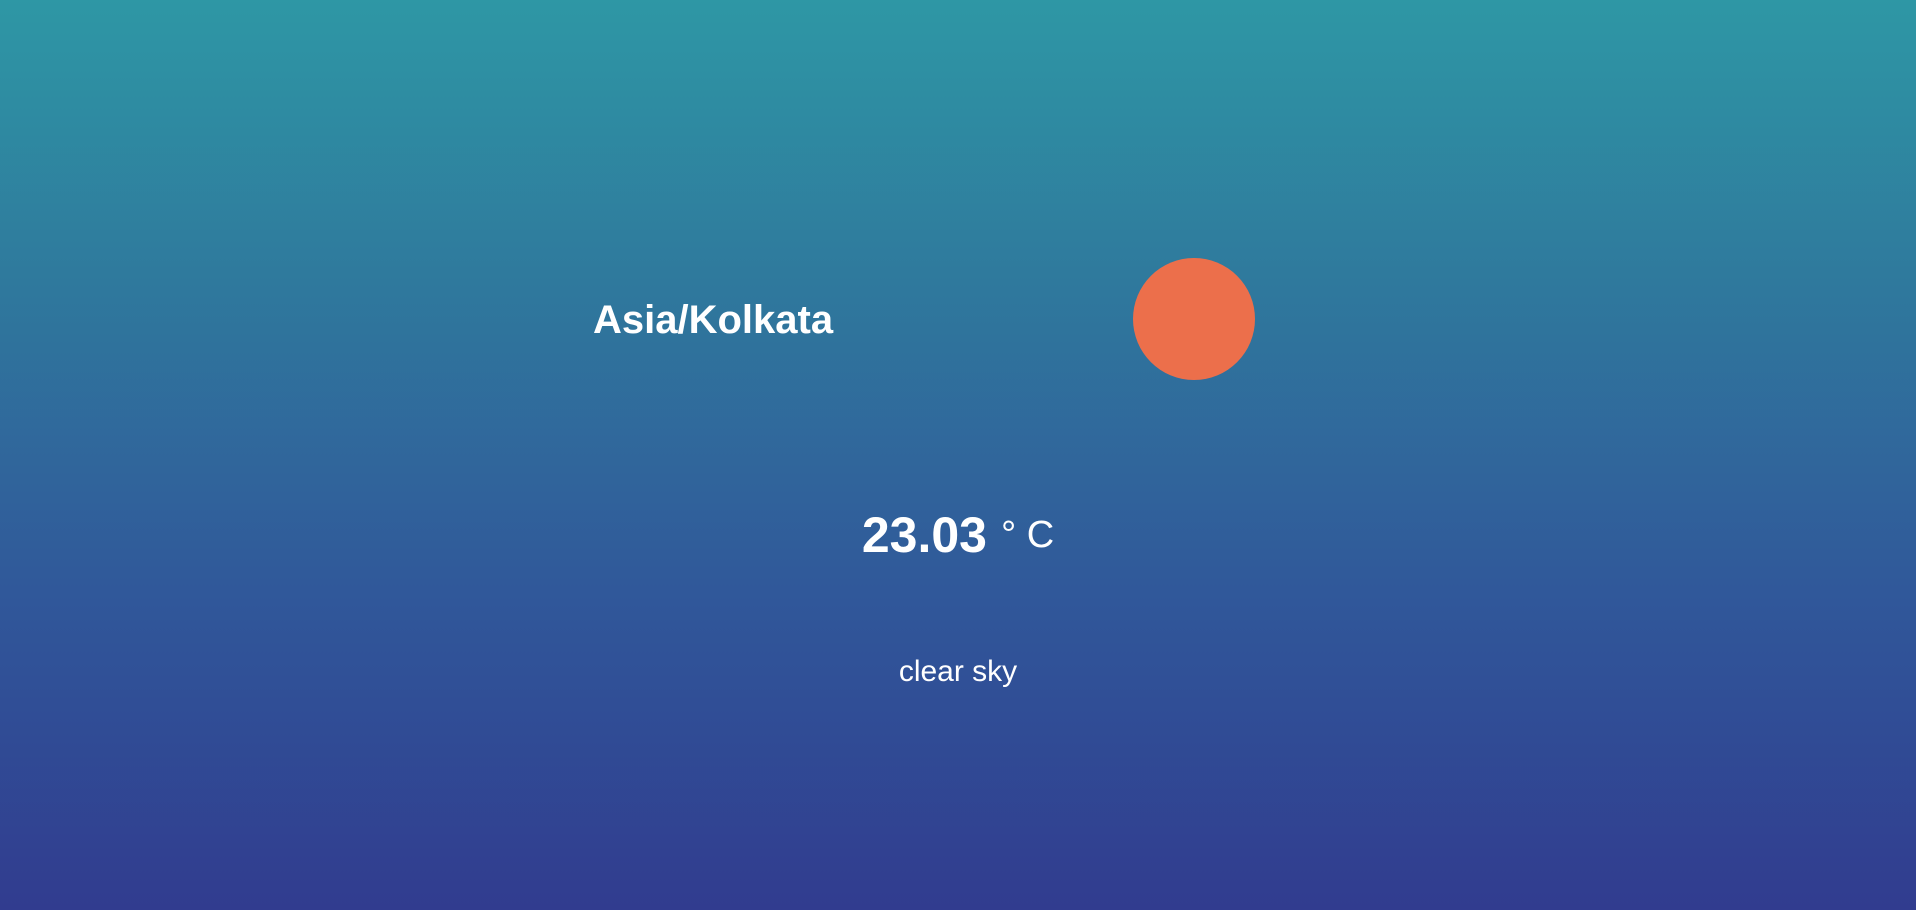  I want to click on temperature-value: 23.03, so click(924, 535).